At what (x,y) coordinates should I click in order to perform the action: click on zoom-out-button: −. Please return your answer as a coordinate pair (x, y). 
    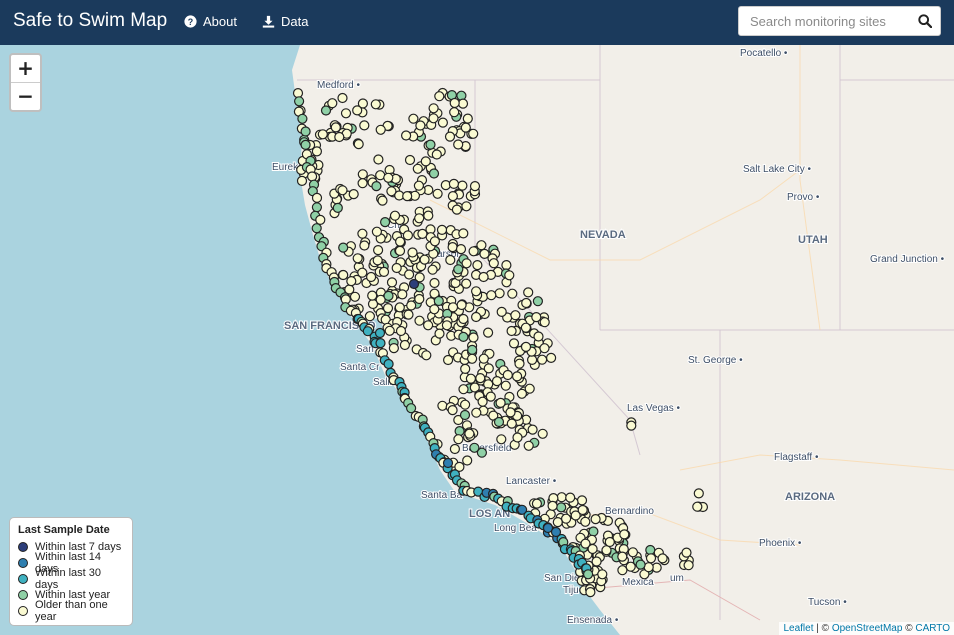
    Looking at the image, I should click on (25, 96).